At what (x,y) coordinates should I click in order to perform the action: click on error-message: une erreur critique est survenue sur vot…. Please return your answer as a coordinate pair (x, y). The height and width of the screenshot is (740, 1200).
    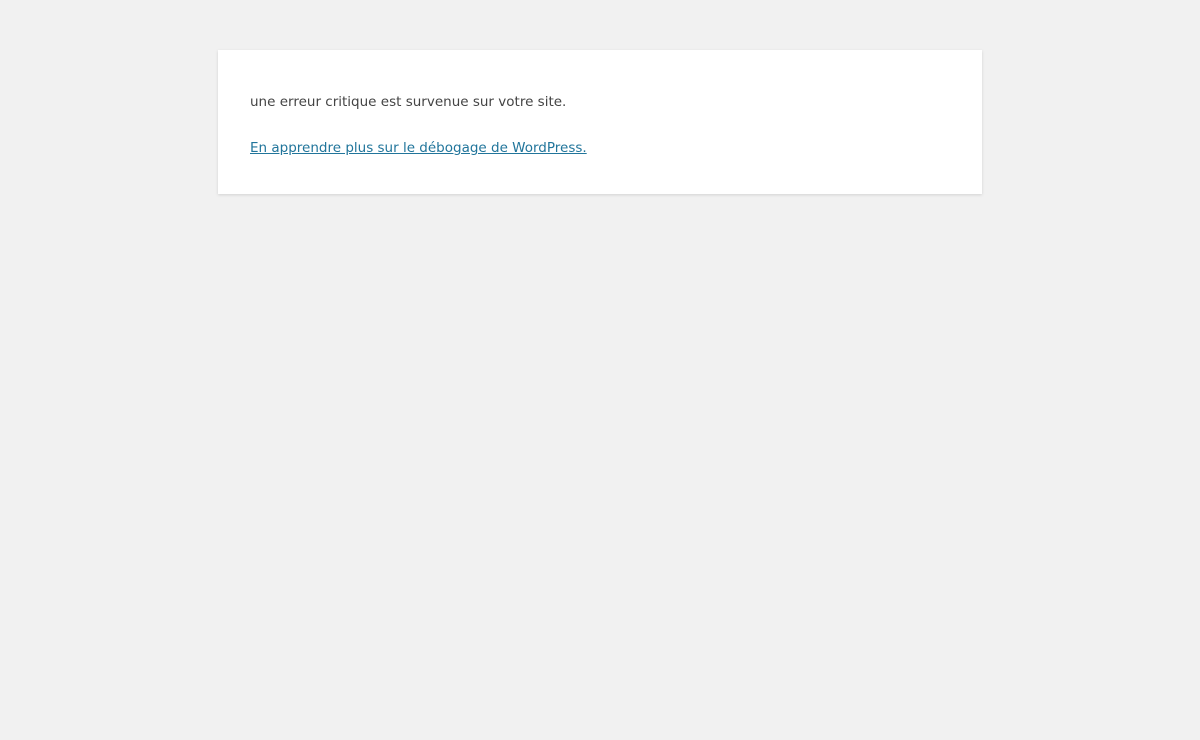
    Looking at the image, I should click on (408, 102).